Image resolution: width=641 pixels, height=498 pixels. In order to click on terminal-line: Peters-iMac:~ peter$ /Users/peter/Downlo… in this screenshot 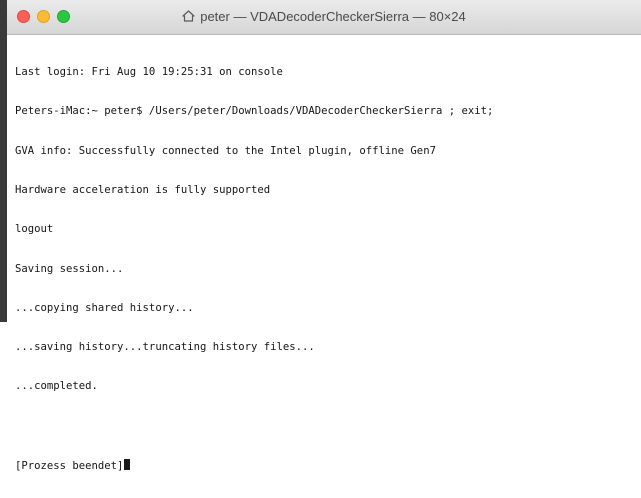, I will do `click(254, 111)`.